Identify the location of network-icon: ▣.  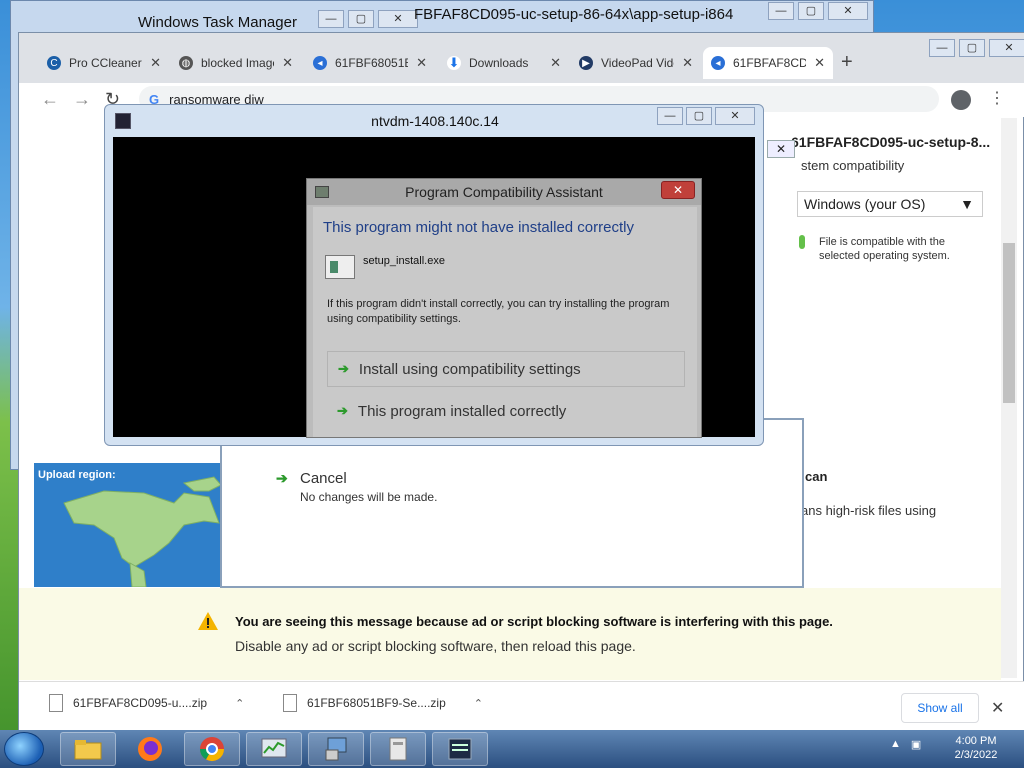
(916, 744).